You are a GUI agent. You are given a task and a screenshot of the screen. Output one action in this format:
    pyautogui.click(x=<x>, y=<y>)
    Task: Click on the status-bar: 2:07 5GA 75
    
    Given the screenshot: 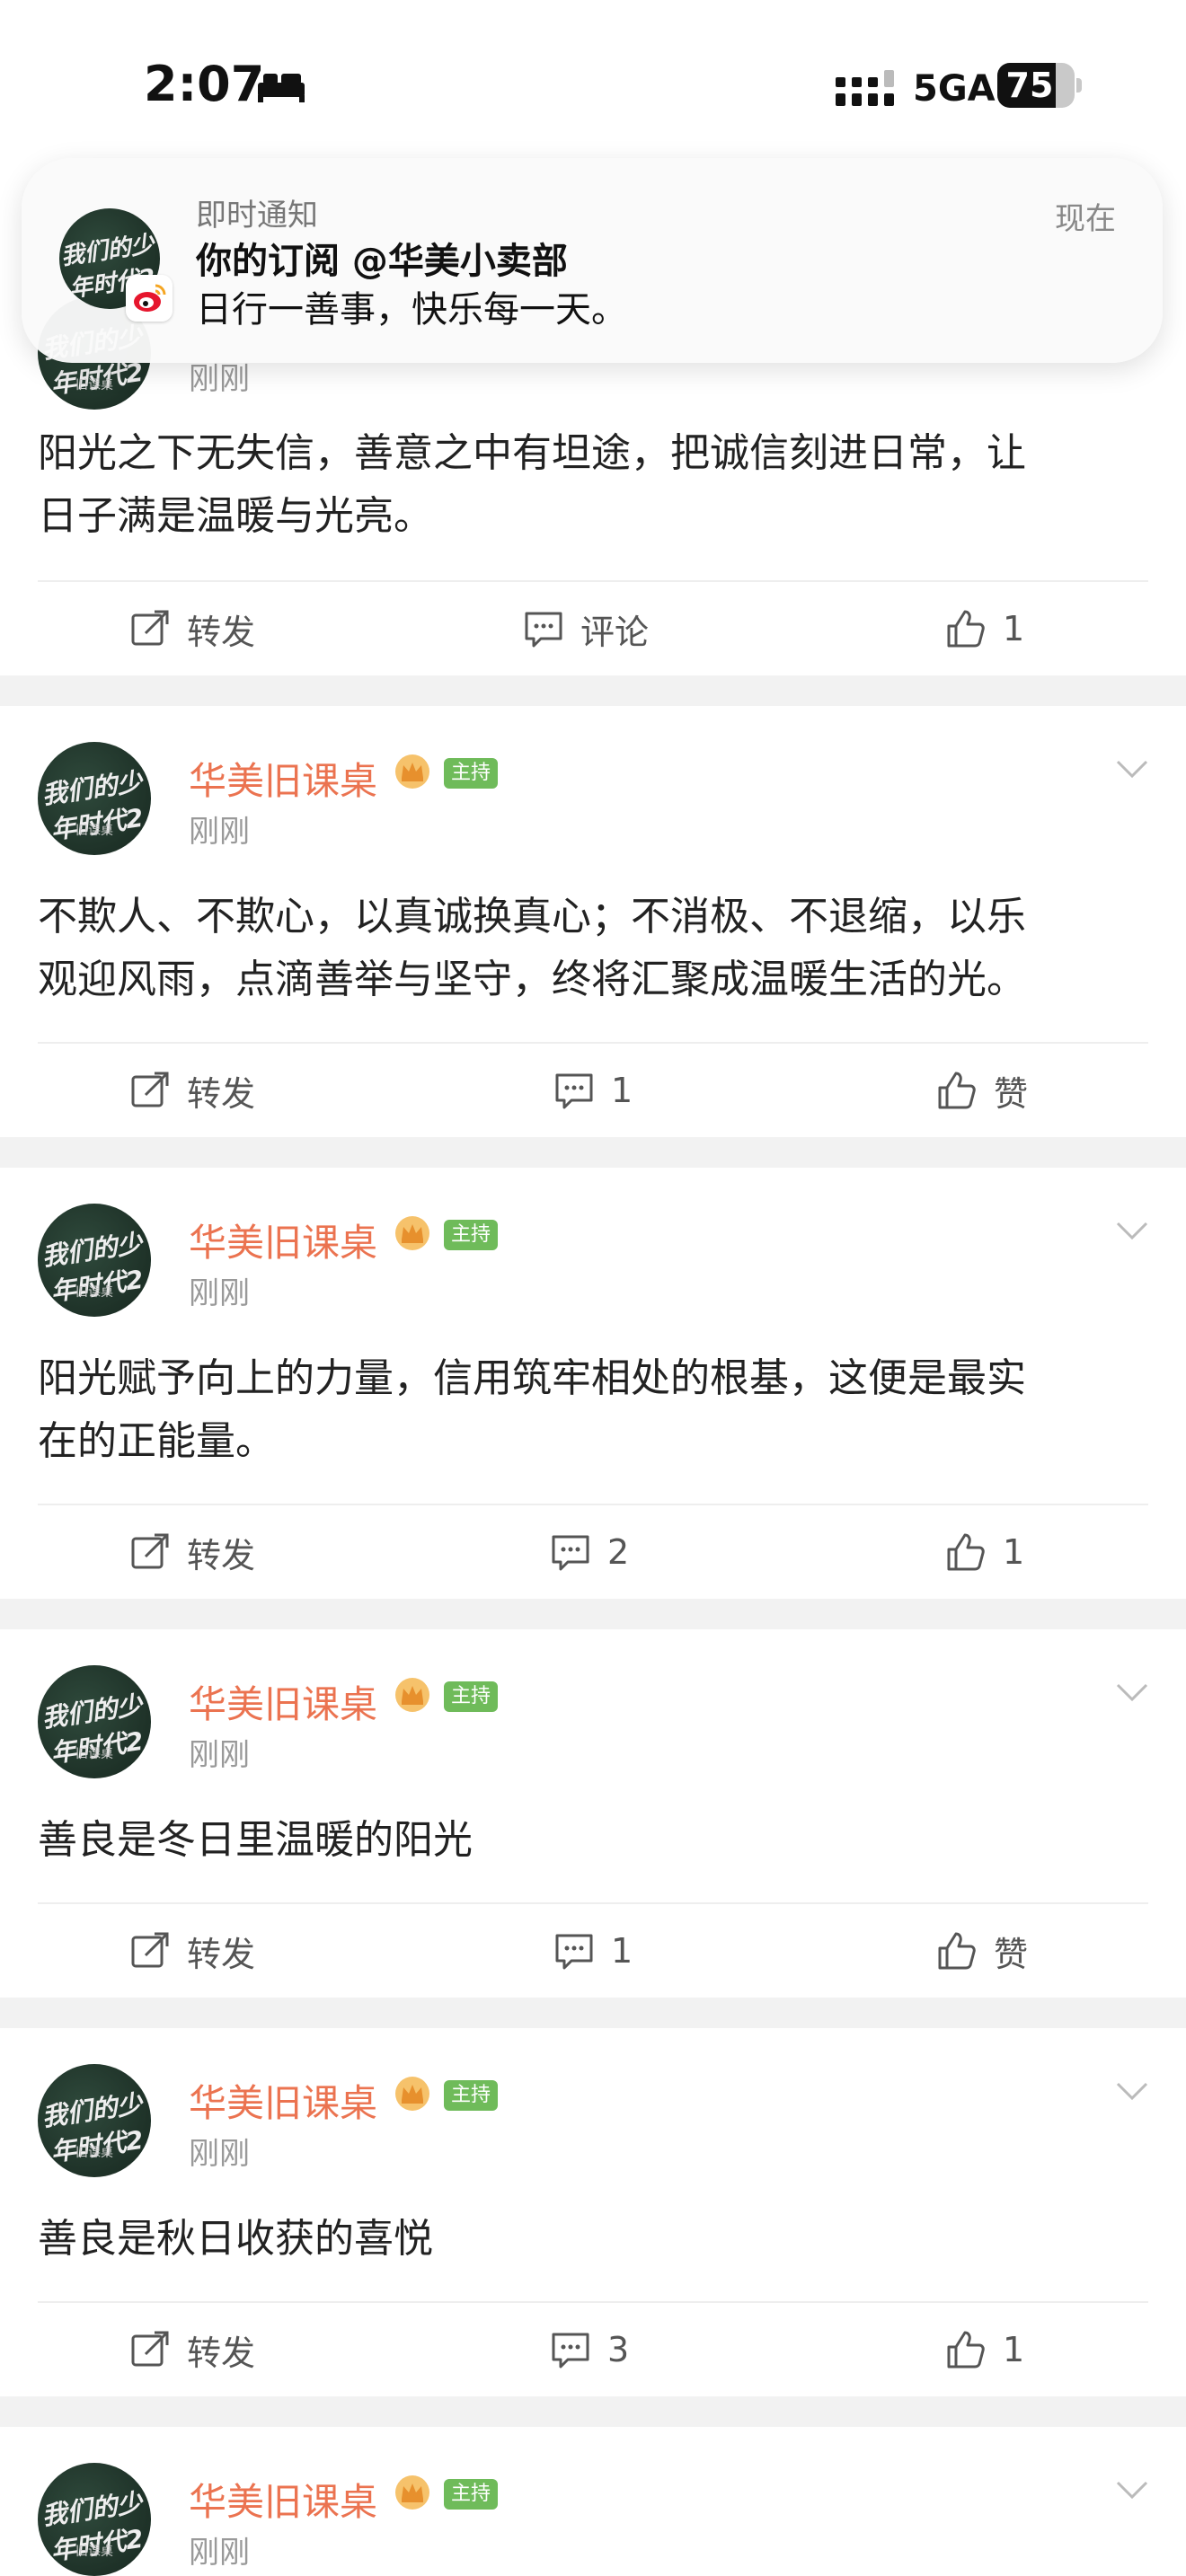 What is the action you would take?
    pyautogui.click(x=593, y=81)
    